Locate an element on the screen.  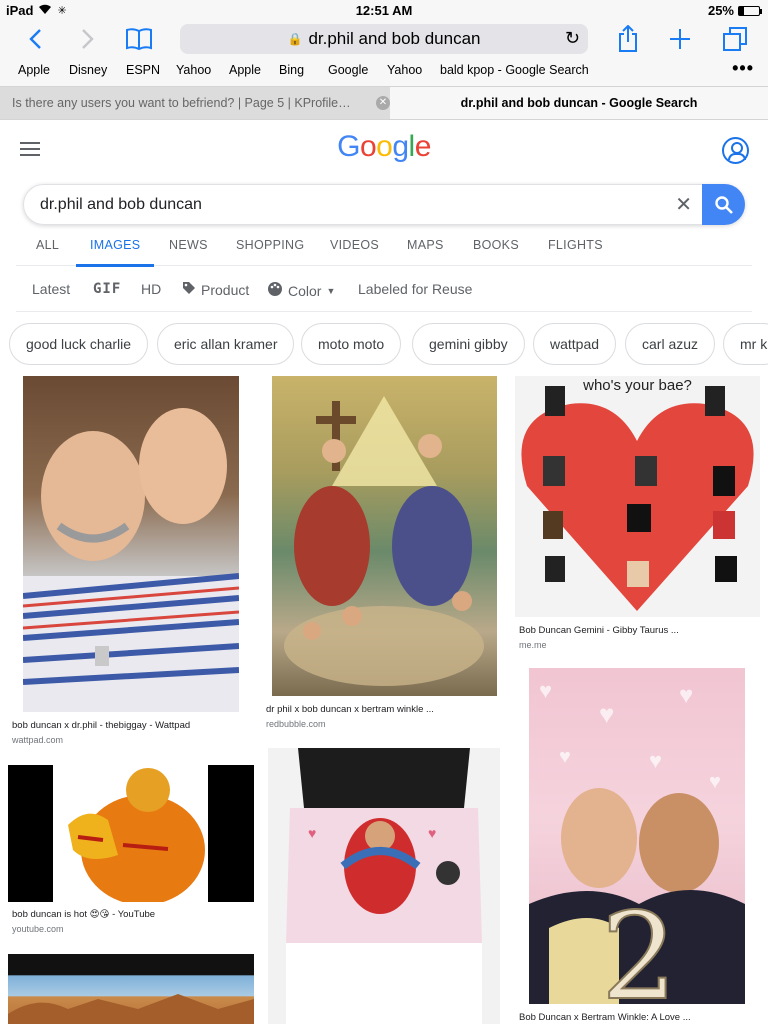
battery-icon is located at coordinates (750, 10).